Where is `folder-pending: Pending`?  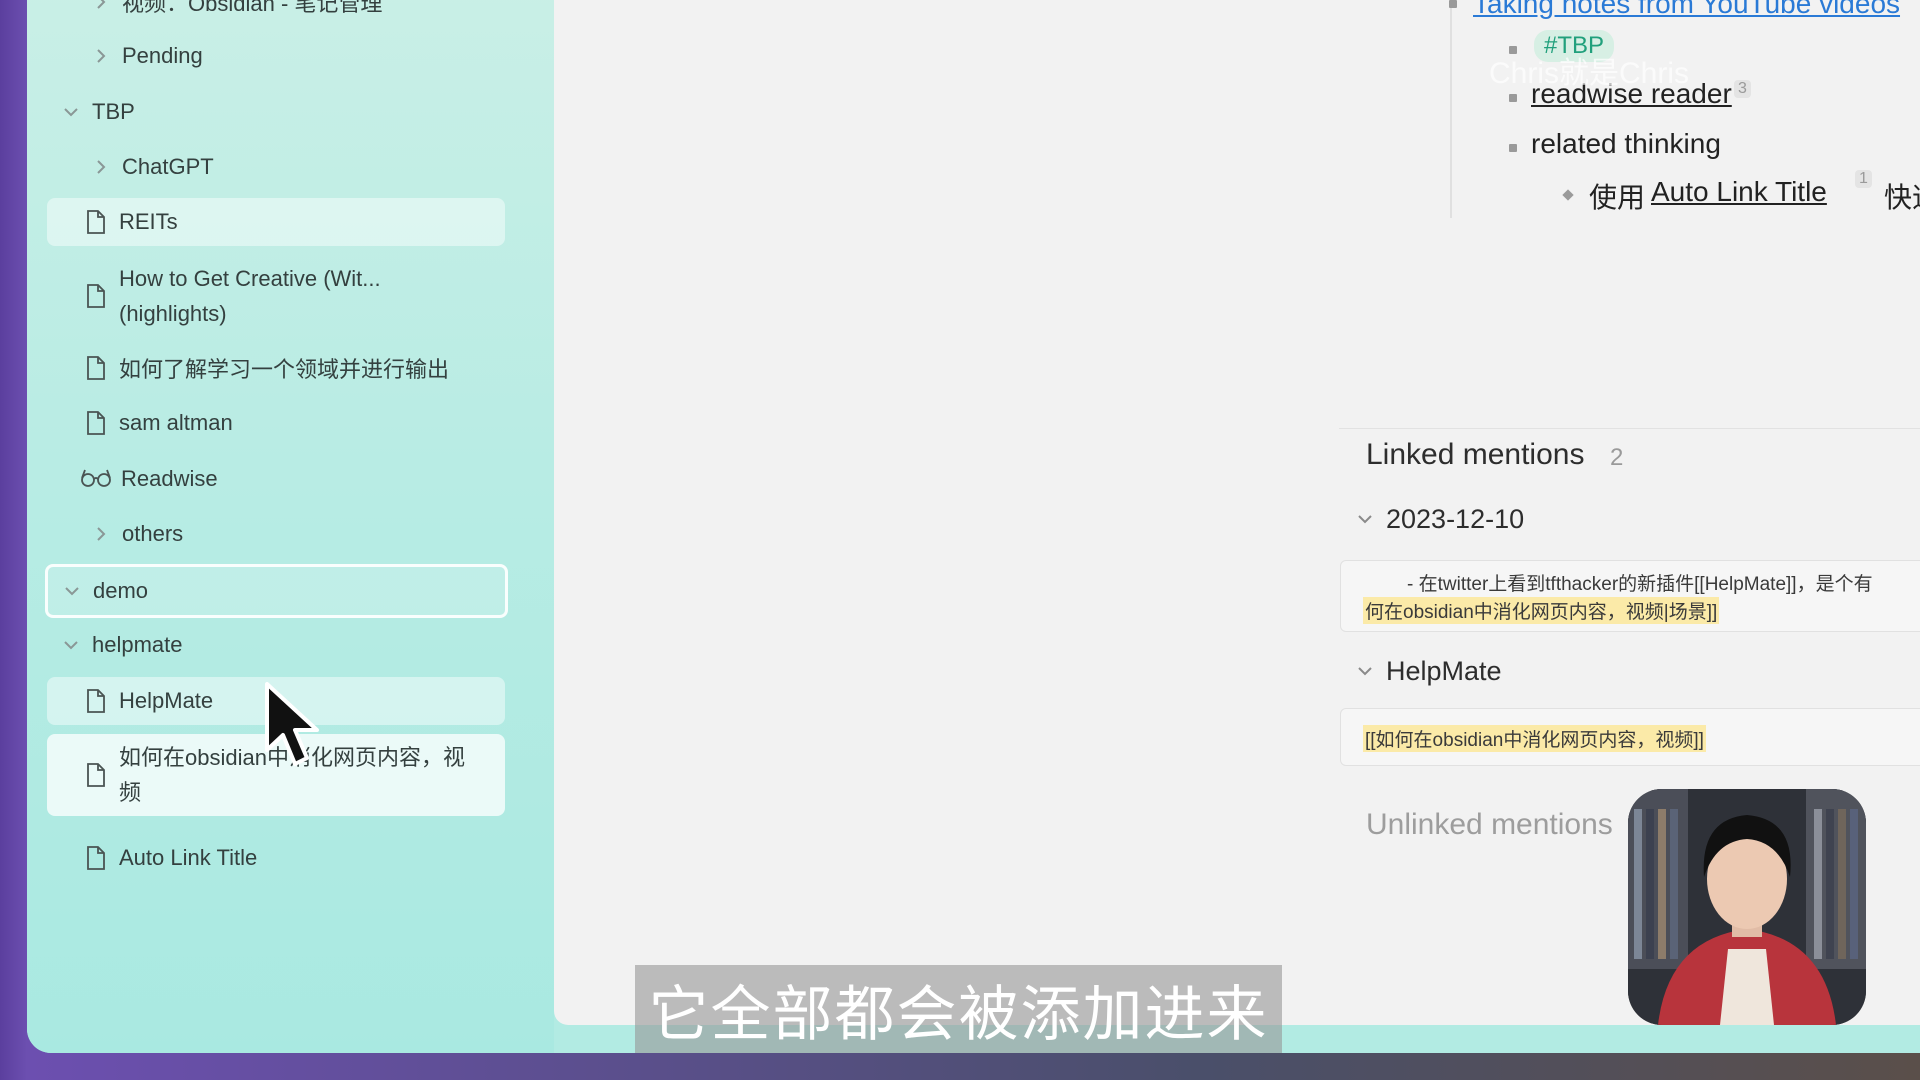
folder-pending: Pending is located at coordinates (310, 56).